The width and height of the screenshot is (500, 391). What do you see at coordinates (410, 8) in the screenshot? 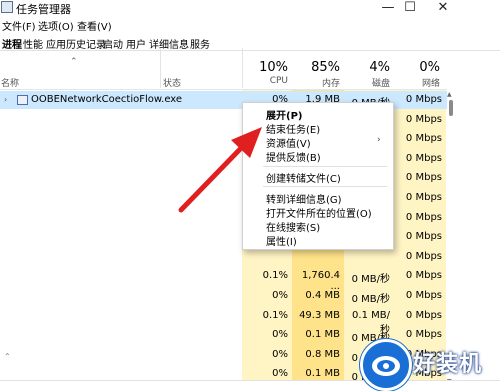
I see `maximize-button: ☐` at bounding box center [410, 8].